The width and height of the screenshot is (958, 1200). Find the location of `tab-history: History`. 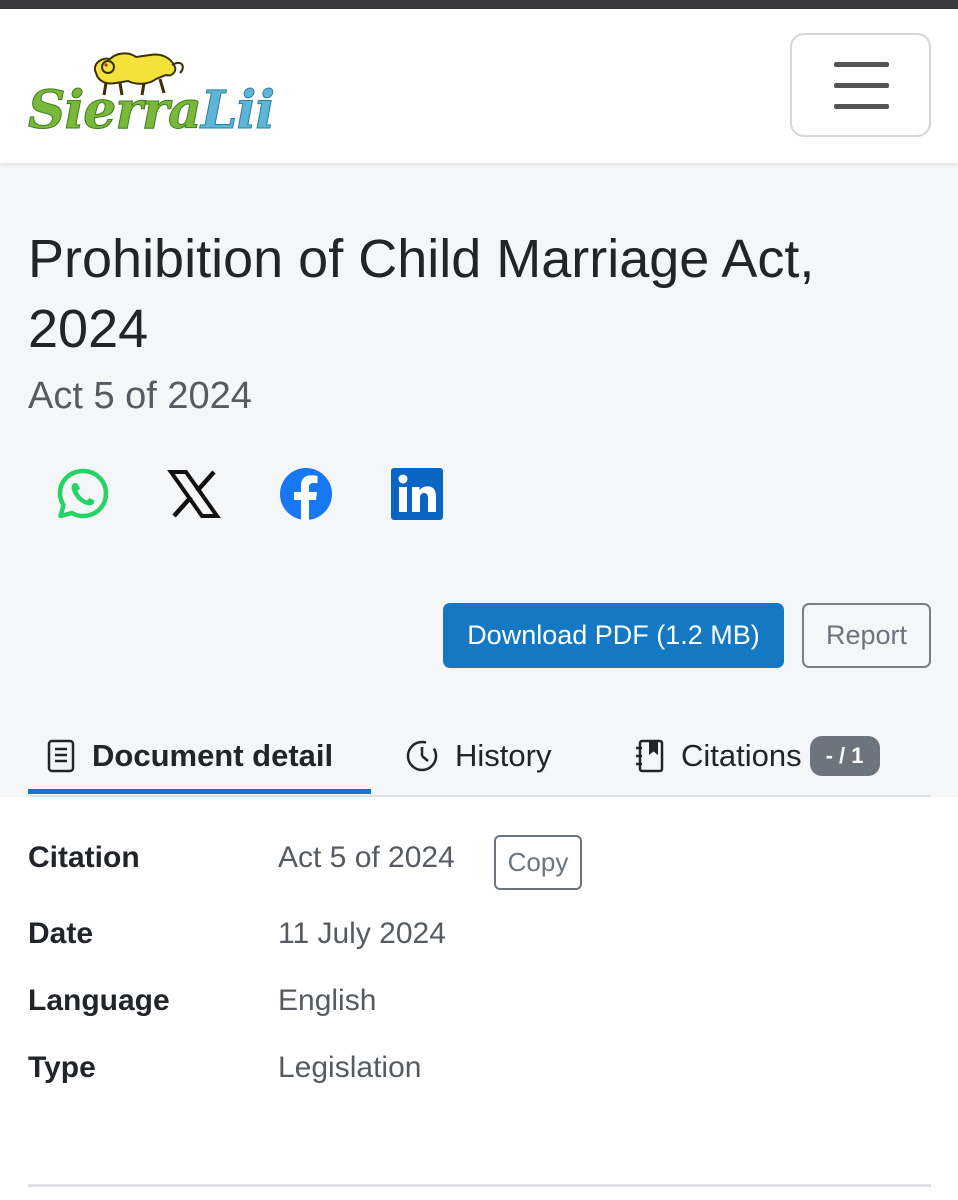

tab-history: History is located at coordinates (478, 756).